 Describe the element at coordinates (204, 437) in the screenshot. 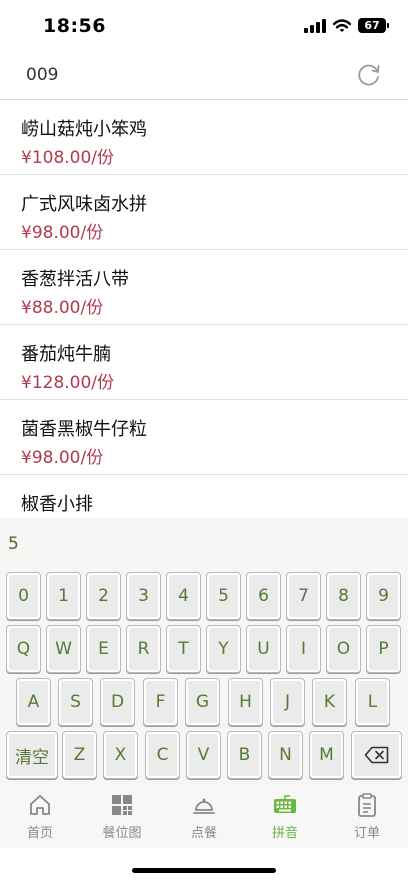

I see `list-item: 菌香黑椒牛仔粒 ¥98.00/份` at that location.